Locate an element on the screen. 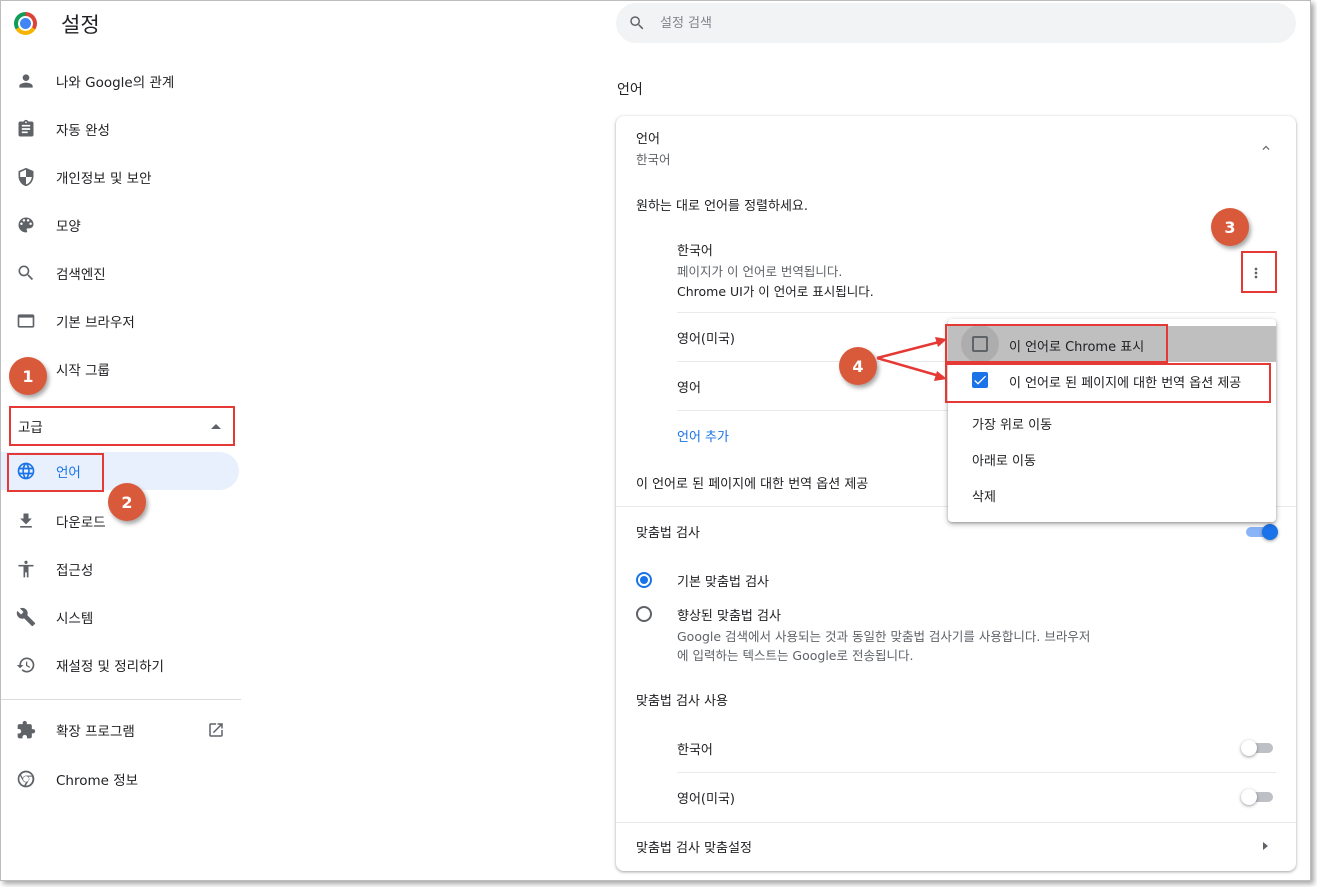 The width and height of the screenshot is (1317, 887). sidebar-item-label: 재설정 및 정리하기 is located at coordinates (110, 667).